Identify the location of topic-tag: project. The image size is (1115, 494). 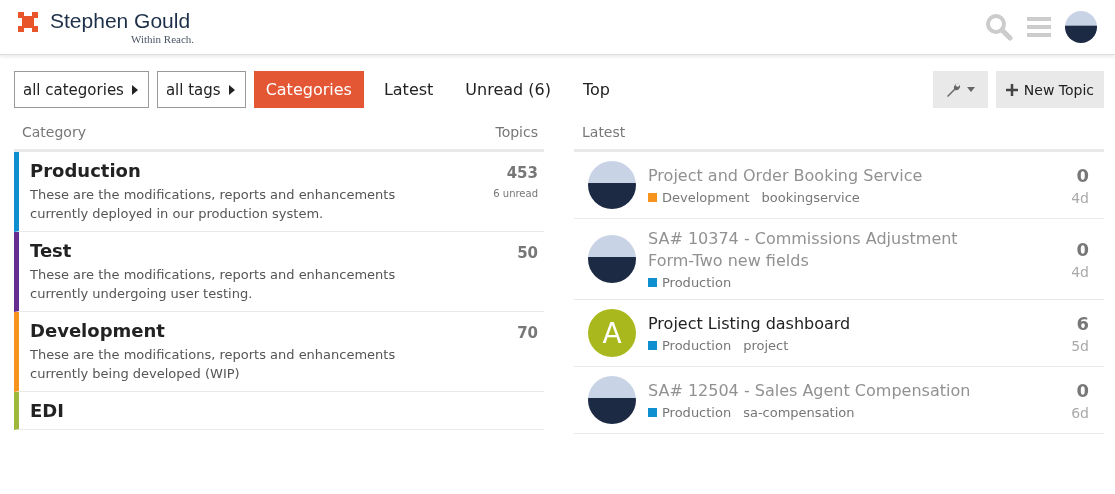
(766, 345).